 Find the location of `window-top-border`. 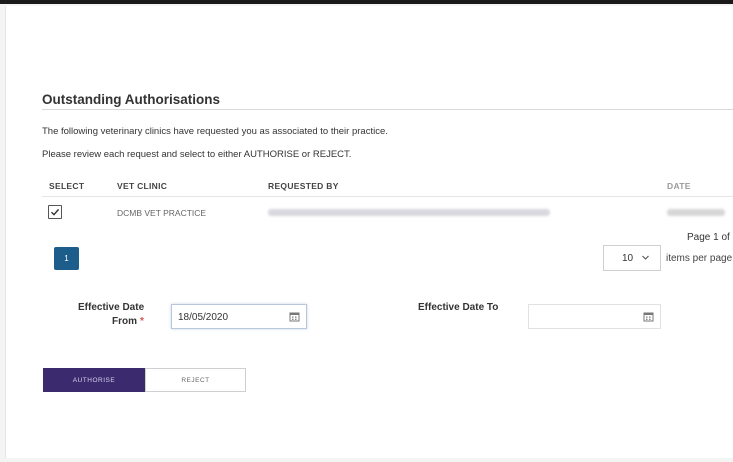

window-top-border is located at coordinates (366, 2).